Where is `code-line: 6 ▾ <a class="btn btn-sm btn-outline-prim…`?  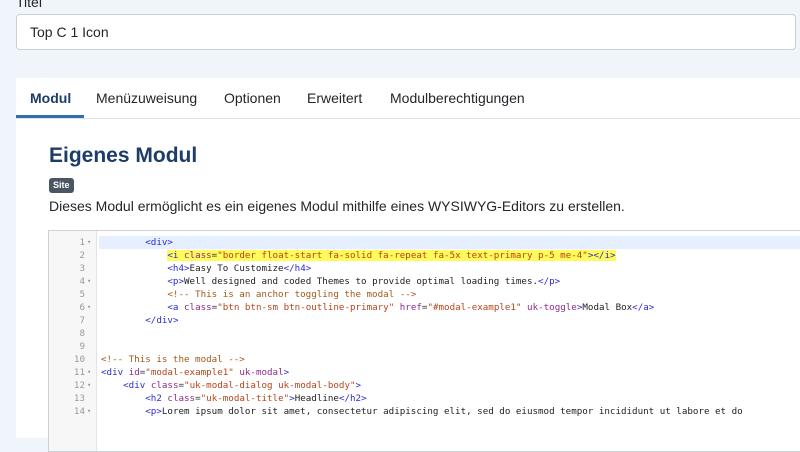
code-line: 6 ▾ <a class="btn btn-sm btn-outline-prim… is located at coordinates (424, 307).